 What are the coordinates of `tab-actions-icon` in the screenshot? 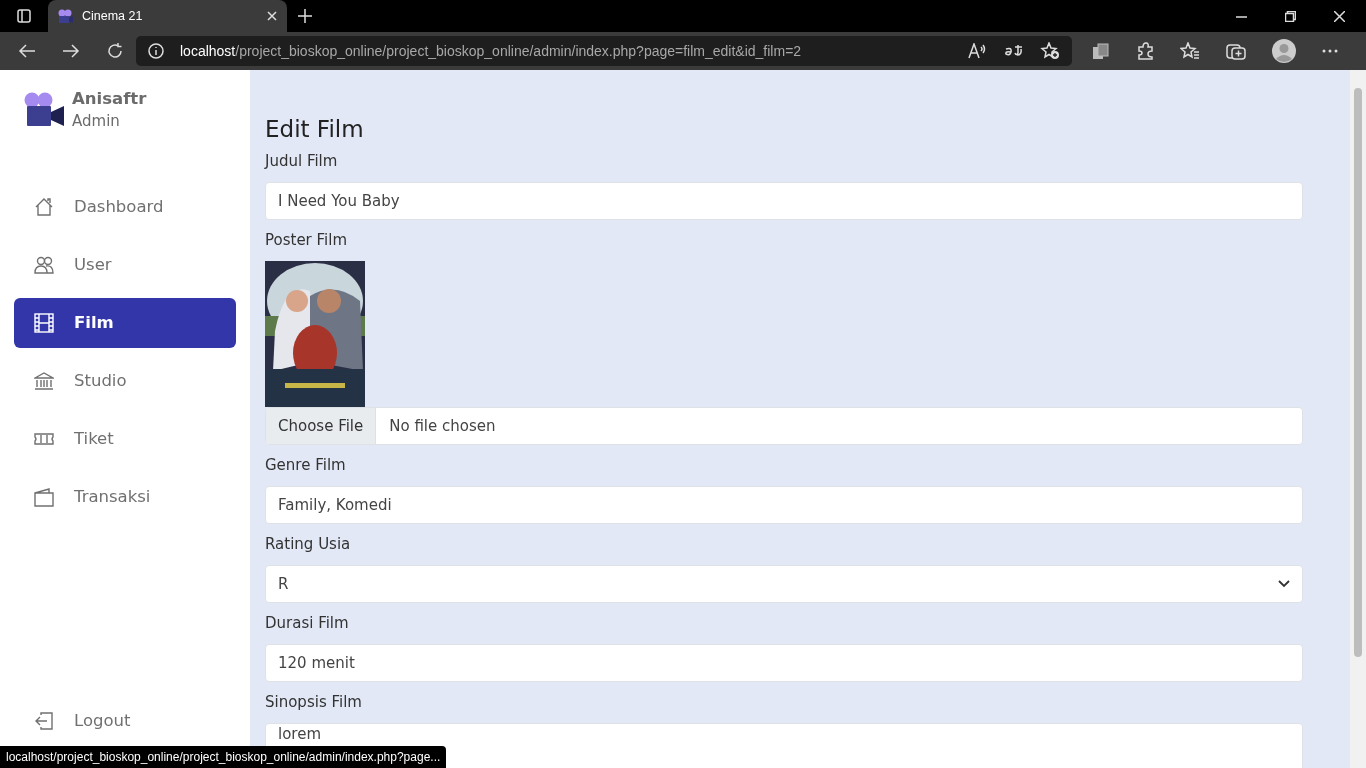 It's located at (24, 16).